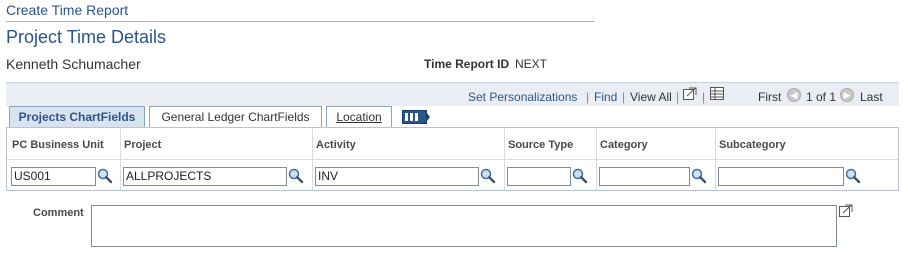 Image resolution: width=908 pixels, height=254 pixels. I want to click on prev-arrow-icon: ◀, so click(794, 95).